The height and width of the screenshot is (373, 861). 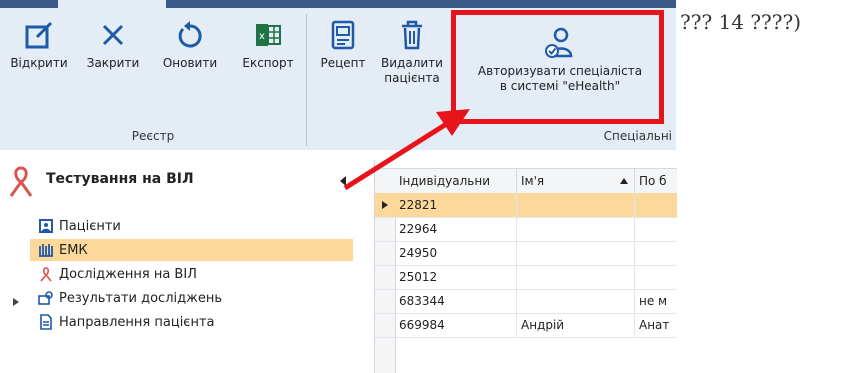 I want to click on registry-group-label: Реєстр, so click(x=153, y=136).